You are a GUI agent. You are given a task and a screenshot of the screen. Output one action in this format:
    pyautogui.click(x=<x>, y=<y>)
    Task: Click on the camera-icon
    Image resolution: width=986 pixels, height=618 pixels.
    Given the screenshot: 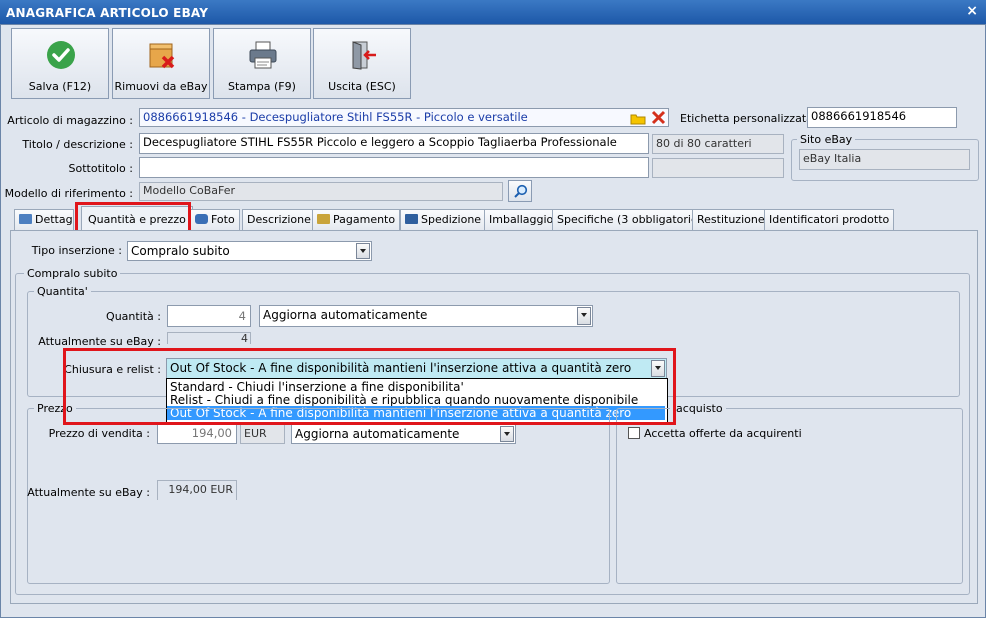 What is the action you would take?
    pyautogui.click(x=201, y=219)
    